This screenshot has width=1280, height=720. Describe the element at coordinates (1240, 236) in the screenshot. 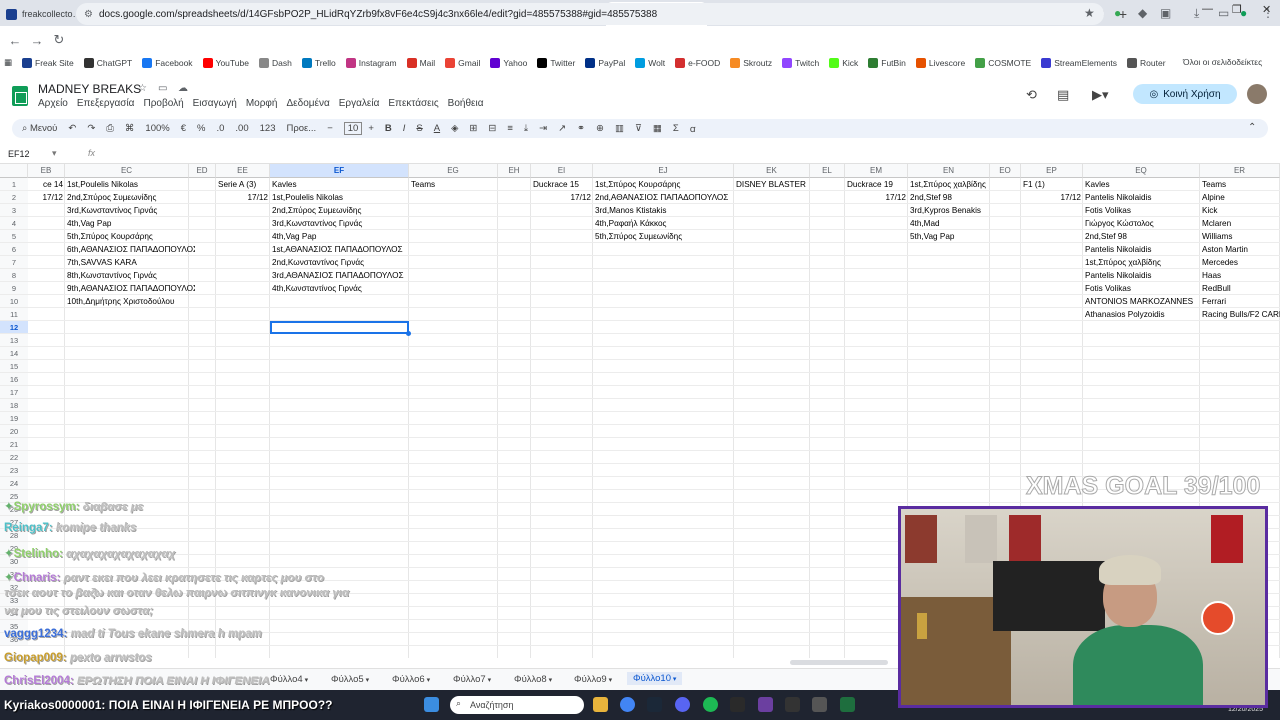

I see `table-cell: Williams` at that location.